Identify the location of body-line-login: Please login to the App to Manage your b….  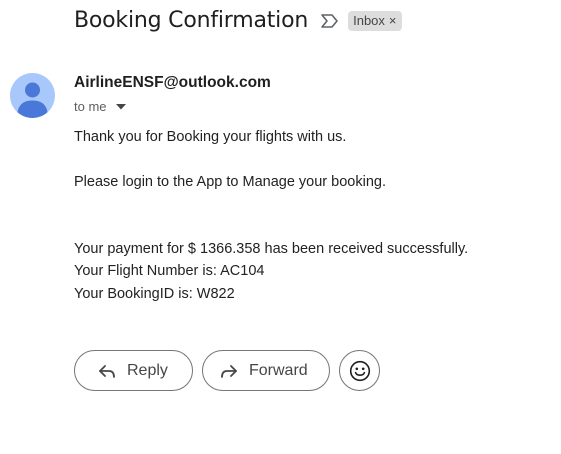
(230, 182).